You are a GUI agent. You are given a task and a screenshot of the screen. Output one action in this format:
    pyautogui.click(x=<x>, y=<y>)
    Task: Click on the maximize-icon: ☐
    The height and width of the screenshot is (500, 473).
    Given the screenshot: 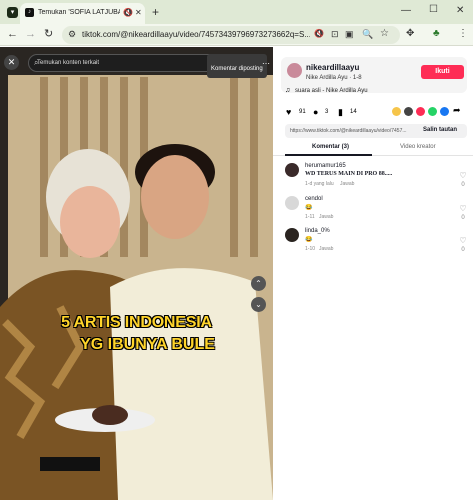 What is the action you would take?
    pyautogui.click(x=433, y=10)
    